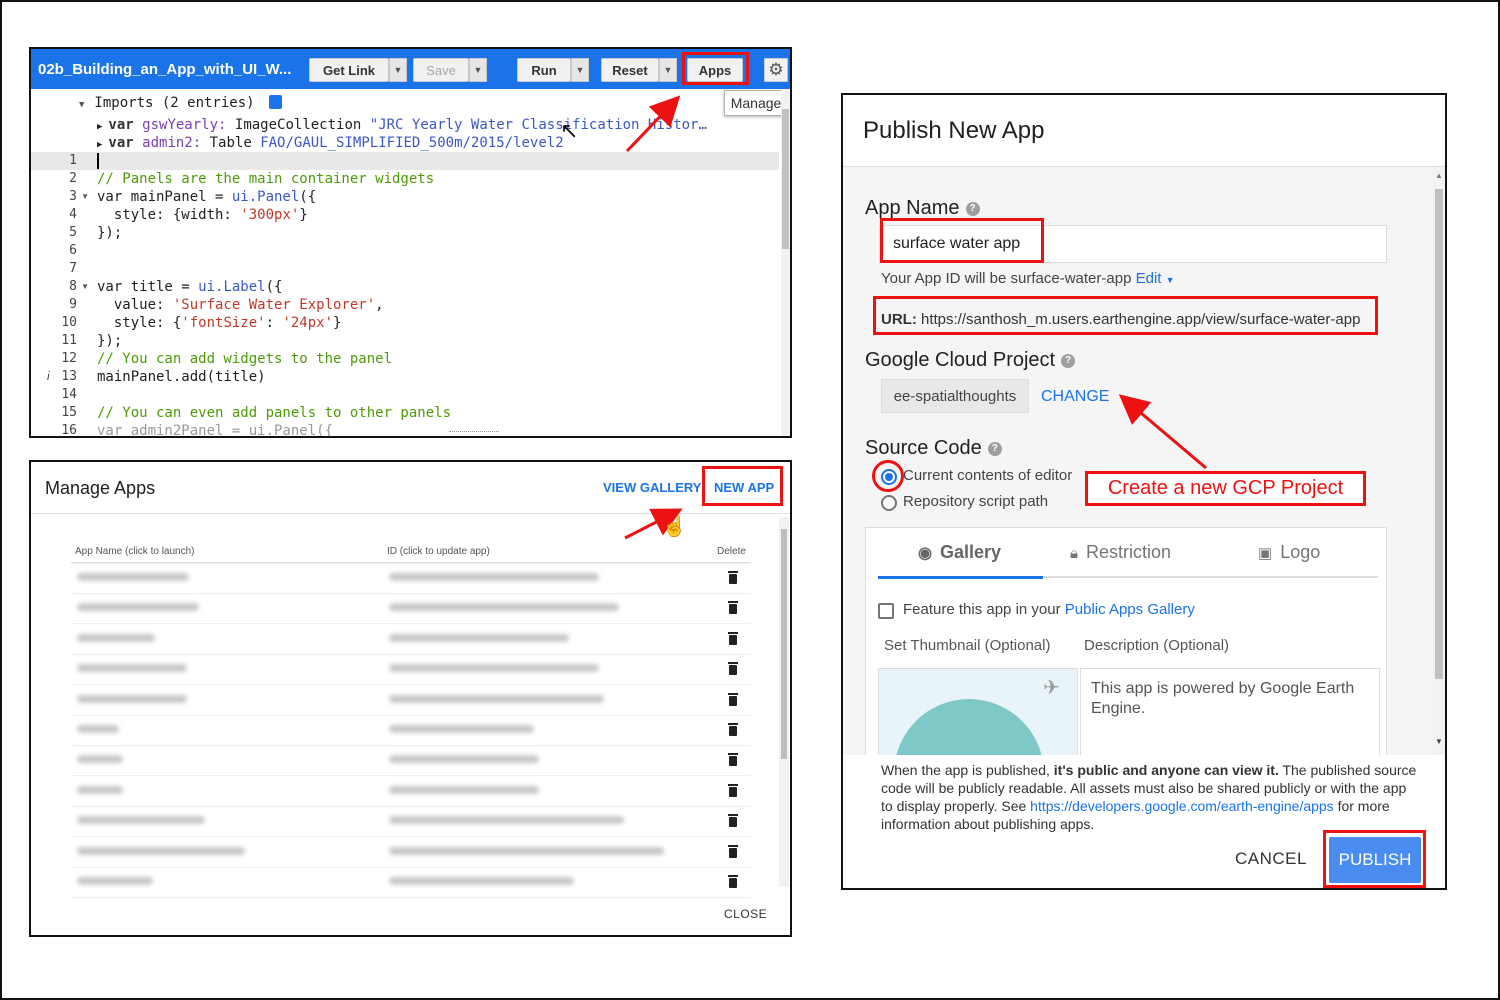 The image size is (1500, 1000). Describe the element at coordinates (1162, 432) in the screenshot. I see `arrow-to-change` at that location.